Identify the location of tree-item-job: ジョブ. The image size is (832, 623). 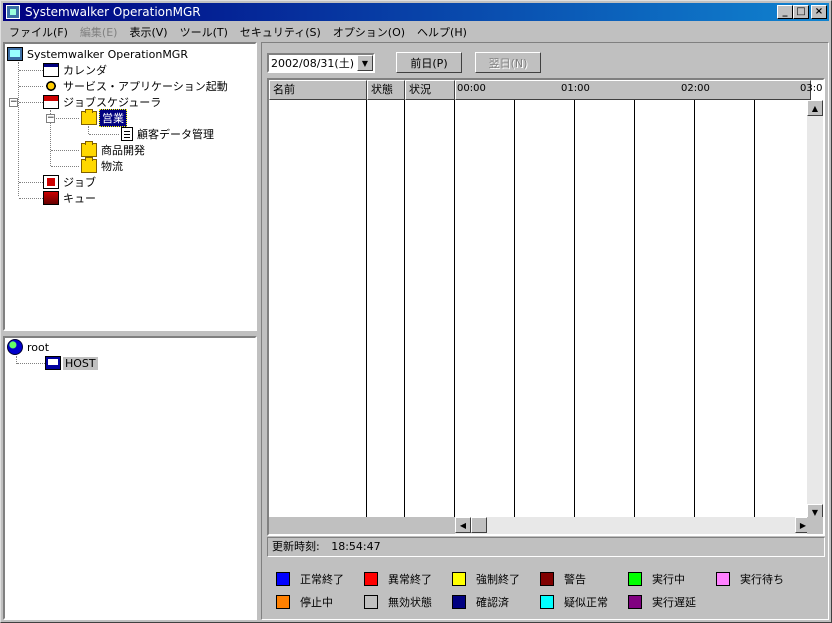
(70, 182).